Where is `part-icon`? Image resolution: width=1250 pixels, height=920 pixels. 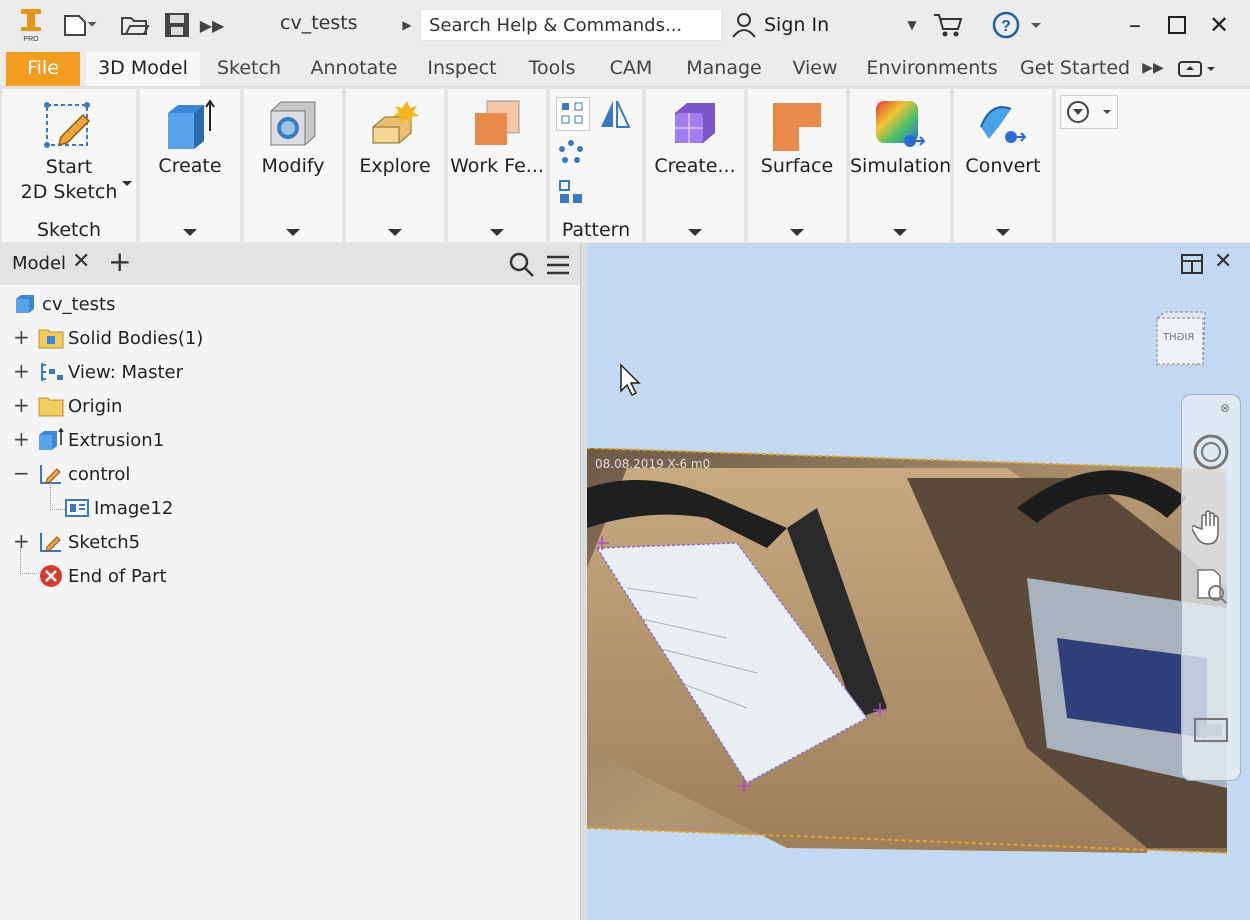 part-icon is located at coordinates (25, 304).